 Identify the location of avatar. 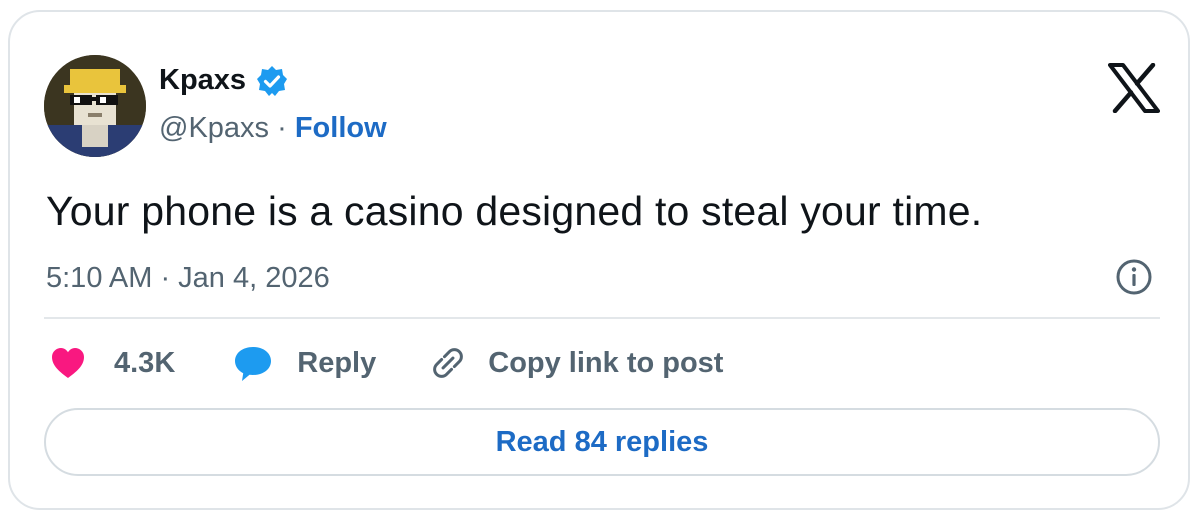
(95, 106).